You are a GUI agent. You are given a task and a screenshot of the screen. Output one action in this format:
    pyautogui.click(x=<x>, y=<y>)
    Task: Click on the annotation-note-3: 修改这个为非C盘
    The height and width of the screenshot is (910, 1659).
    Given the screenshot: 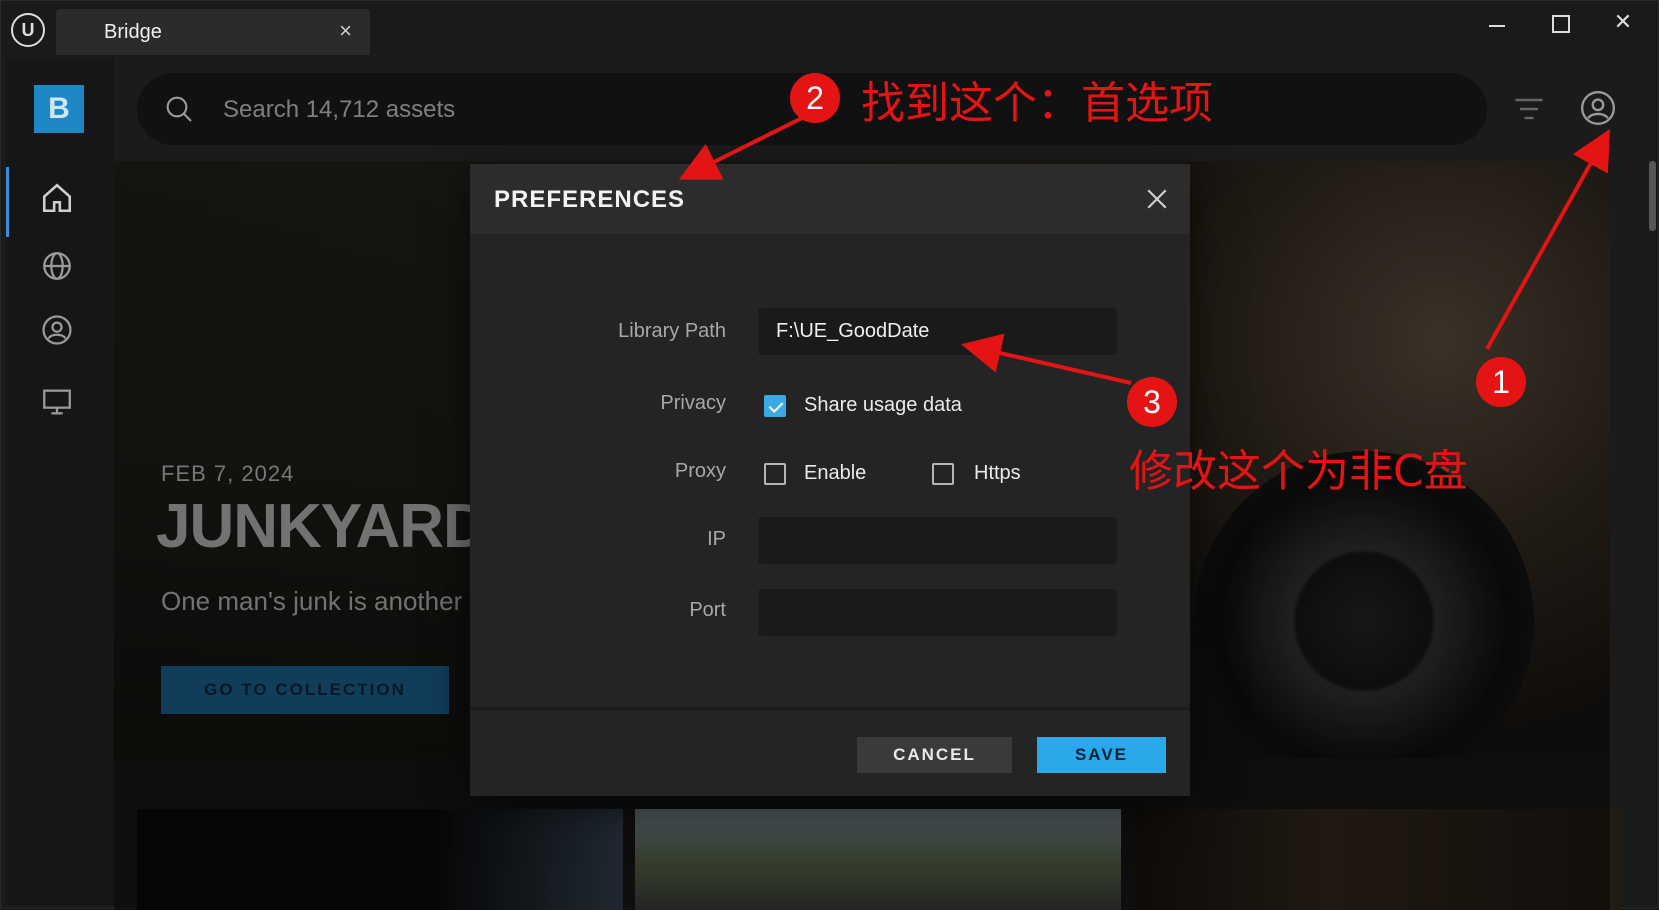 What is the action you would take?
    pyautogui.click(x=1298, y=471)
    